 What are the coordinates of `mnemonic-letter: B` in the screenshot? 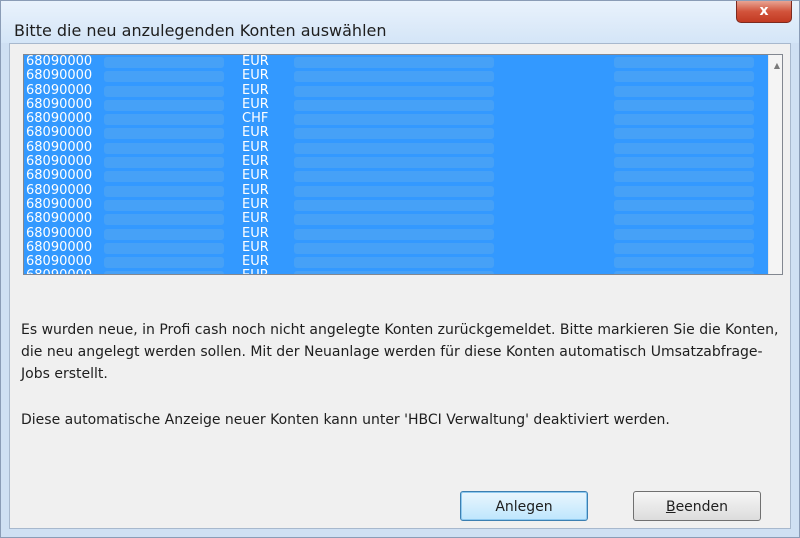 It's located at (670, 507).